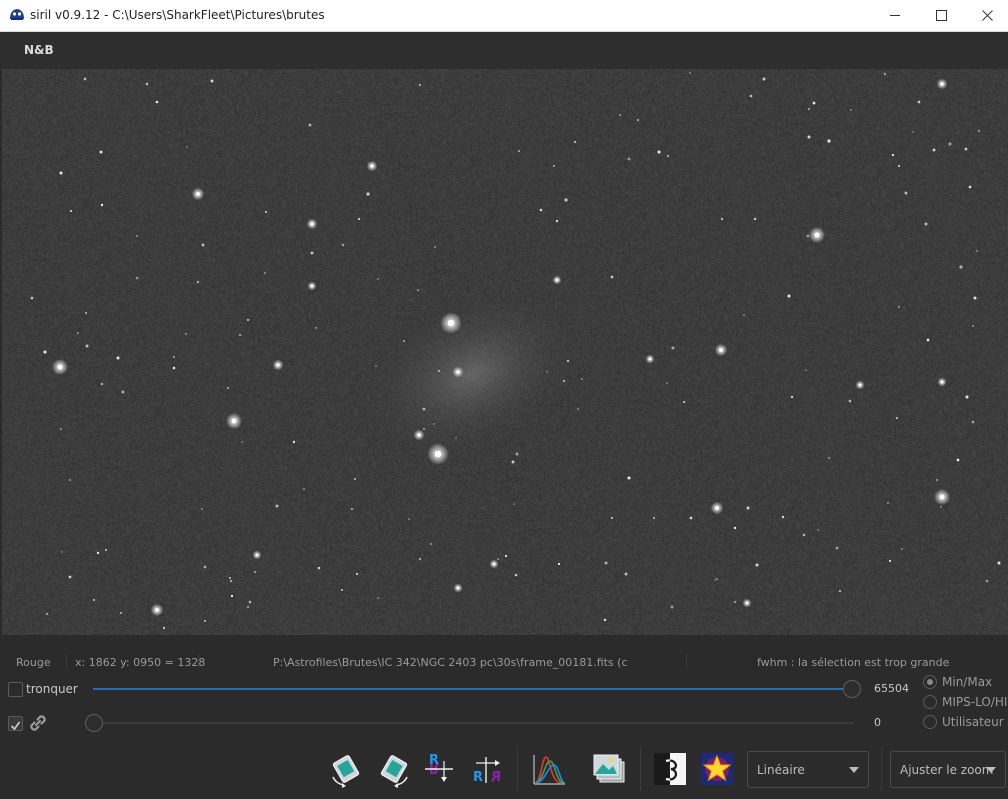  What do you see at coordinates (975, 702) in the screenshot?
I see `radio-mips-label: MIPS-LO/HI` at bounding box center [975, 702].